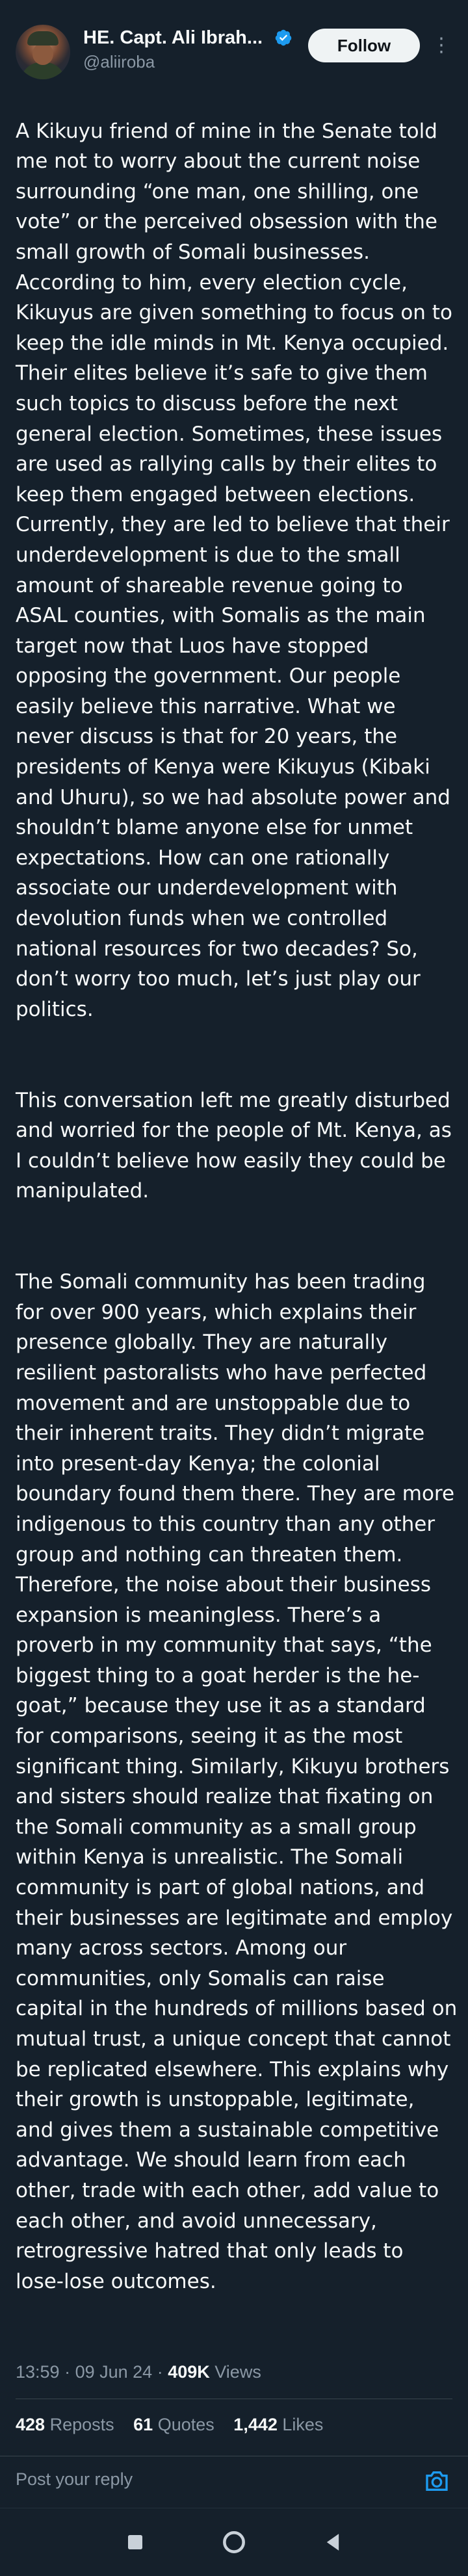  What do you see at coordinates (43, 52) in the screenshot?
I see `avatar` at bounding box center [43, 52].